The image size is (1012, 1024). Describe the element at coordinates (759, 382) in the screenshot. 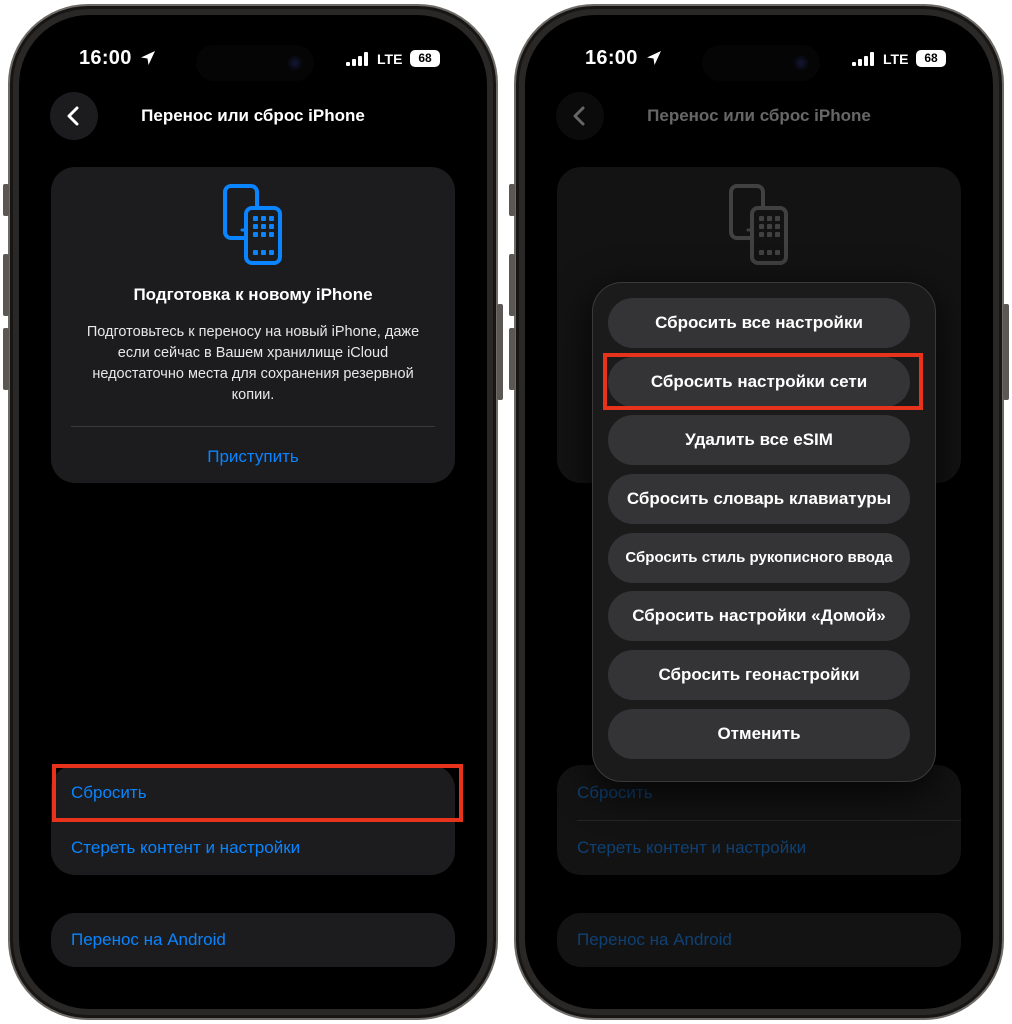

I see `reset-network-settings-button: Сбросить настройки сети` at that location.